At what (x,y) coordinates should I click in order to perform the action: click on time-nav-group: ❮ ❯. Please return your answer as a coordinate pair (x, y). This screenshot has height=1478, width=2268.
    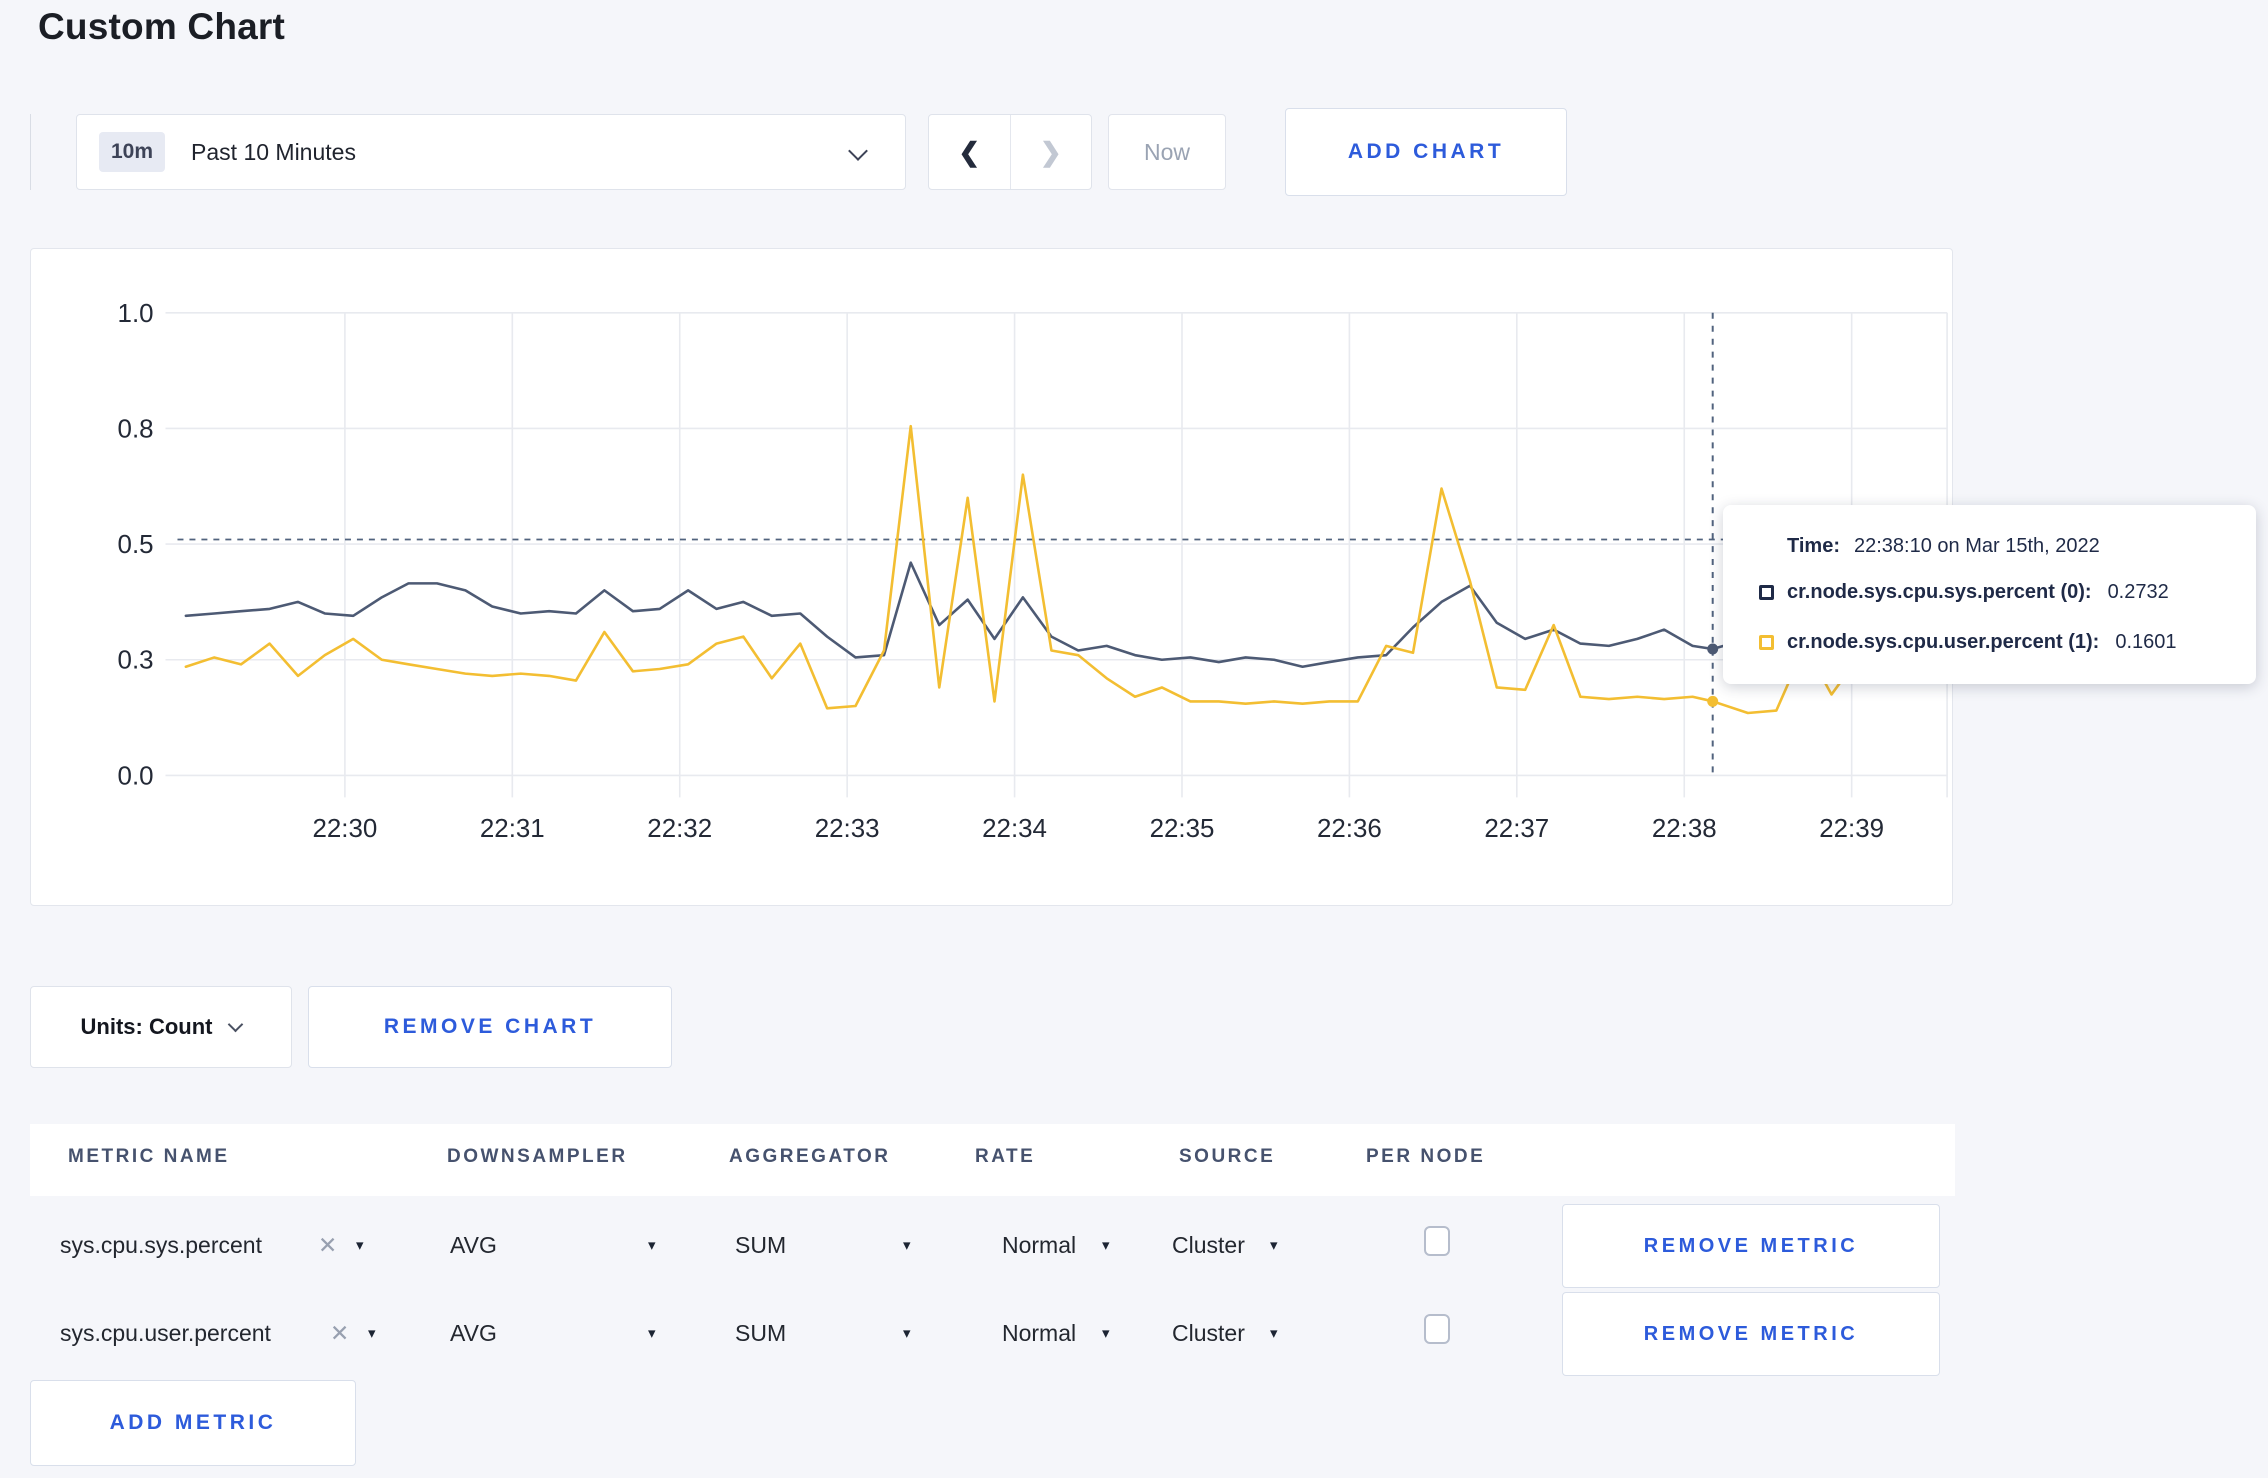
    Looking at the image, I should click on (1010, 152).